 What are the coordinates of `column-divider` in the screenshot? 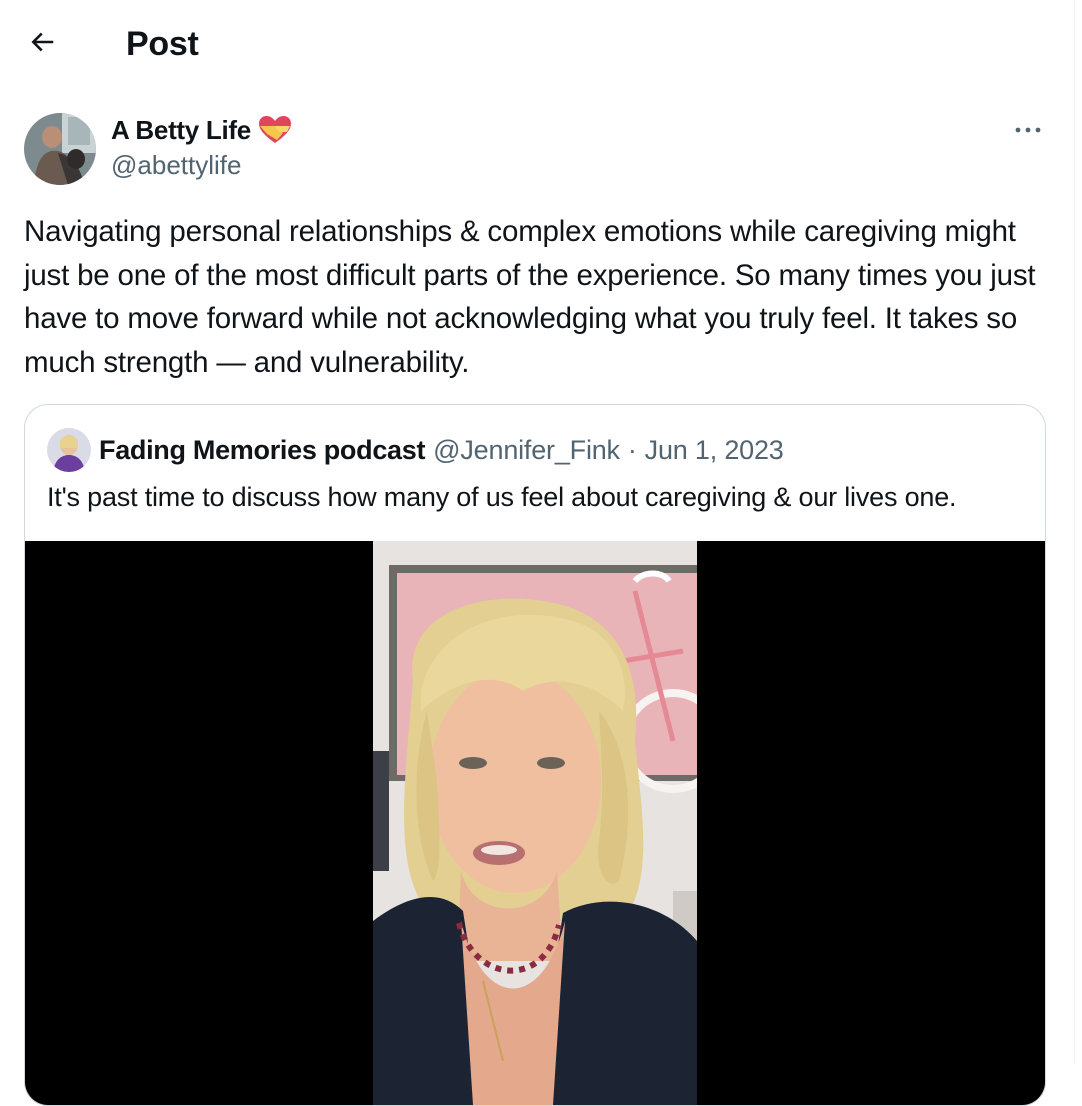 It's located at (1074, 532).